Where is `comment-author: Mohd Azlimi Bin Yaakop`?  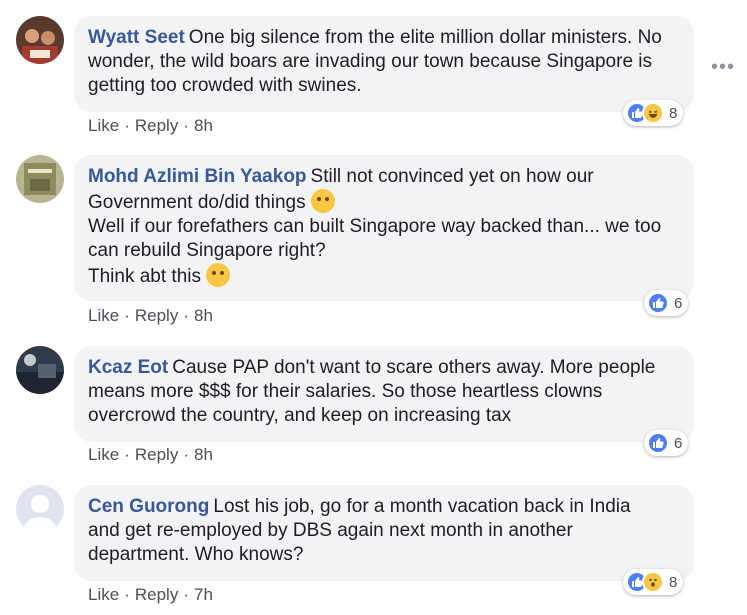
comment-author: Mohd Azlimi Bin Yaakop is located at coordinates (197, 176).